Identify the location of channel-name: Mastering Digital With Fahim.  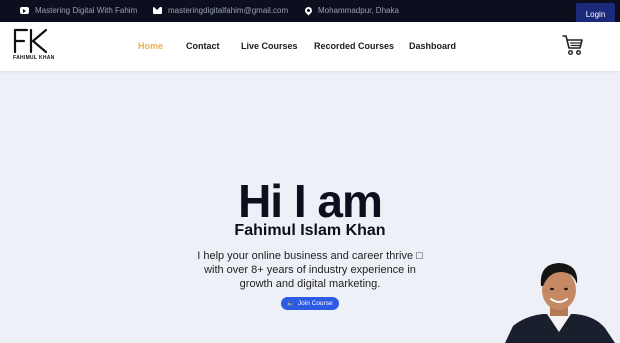
(86, 10).